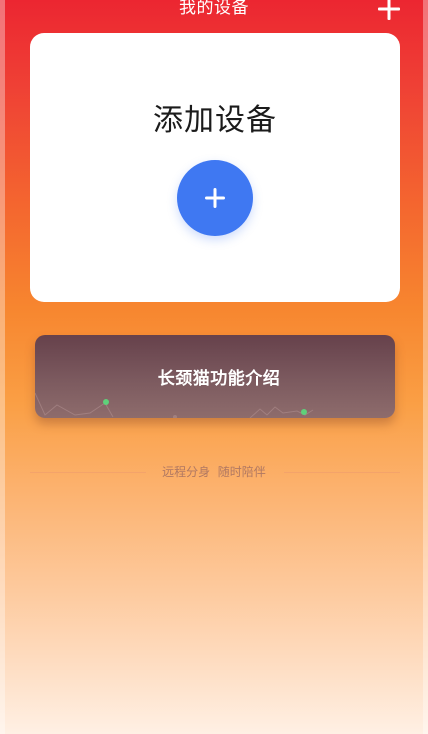  I want to click on feature-intro-title: 长颈猫功能介绍, so click(219, 379).